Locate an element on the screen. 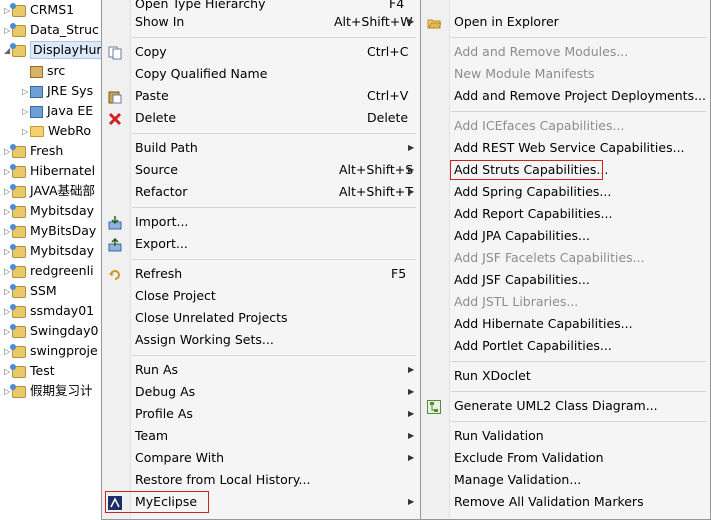 The height and width of the screenshot is (520, 711). menu-item-label: Close Project is located at coordinates (175, 295).